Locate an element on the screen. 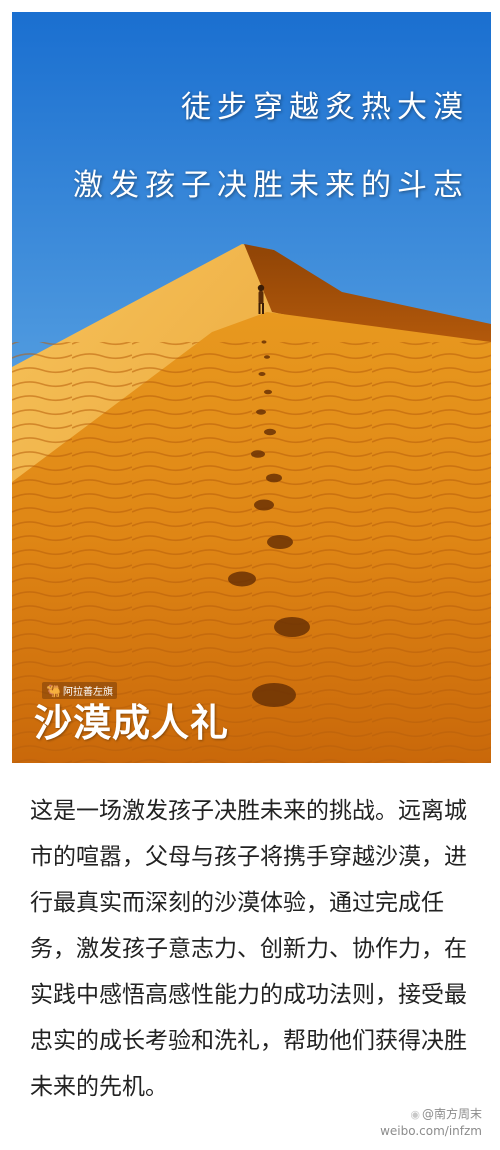 The height and width of the screenshot is (1150, 500). brand-logo: 🐫 阿拉善左旗 沙漠成人礼 is located at coordinates (131, 712).